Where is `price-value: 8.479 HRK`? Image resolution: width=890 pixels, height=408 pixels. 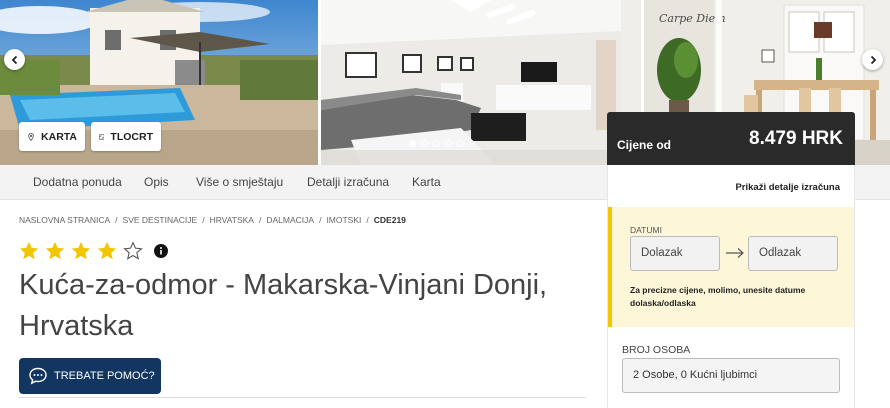 price-value: 8.479 HRK is located at coordinates (796, 138).